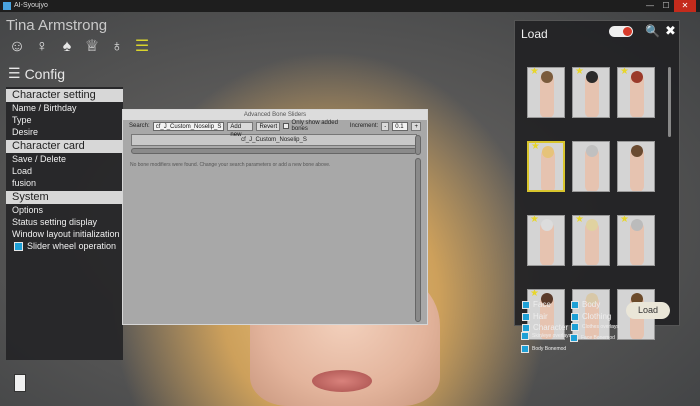 The height and width of the screenshot is (406, 700). Describe the element at coordinates (92, 47) in the screenshot. I see `clothing-icon: ♕` at that location.